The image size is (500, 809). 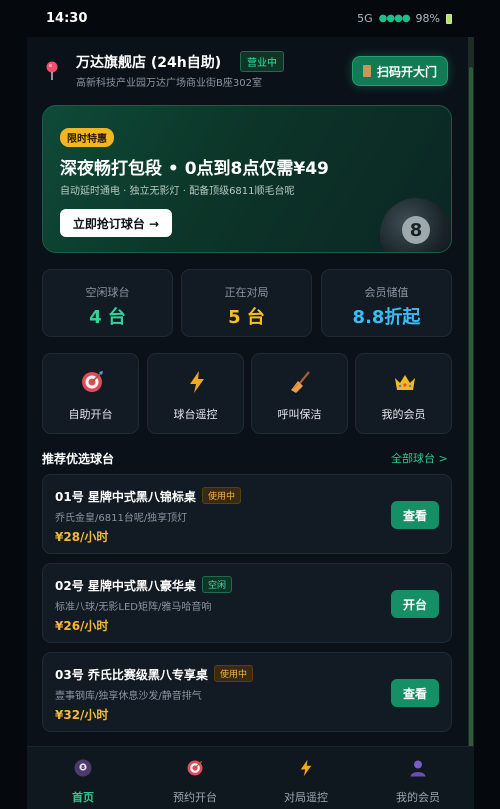 I want to click on svg-text: 8, so click(x=83, y=768).